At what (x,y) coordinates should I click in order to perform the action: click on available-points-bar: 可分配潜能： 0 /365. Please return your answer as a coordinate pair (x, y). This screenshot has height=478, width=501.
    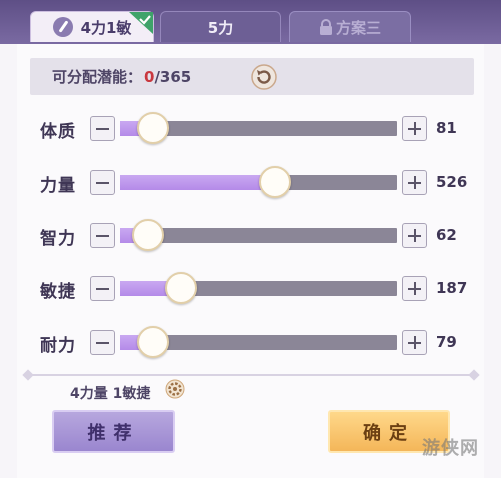
    Looking at the image, I should click on (252, 76).